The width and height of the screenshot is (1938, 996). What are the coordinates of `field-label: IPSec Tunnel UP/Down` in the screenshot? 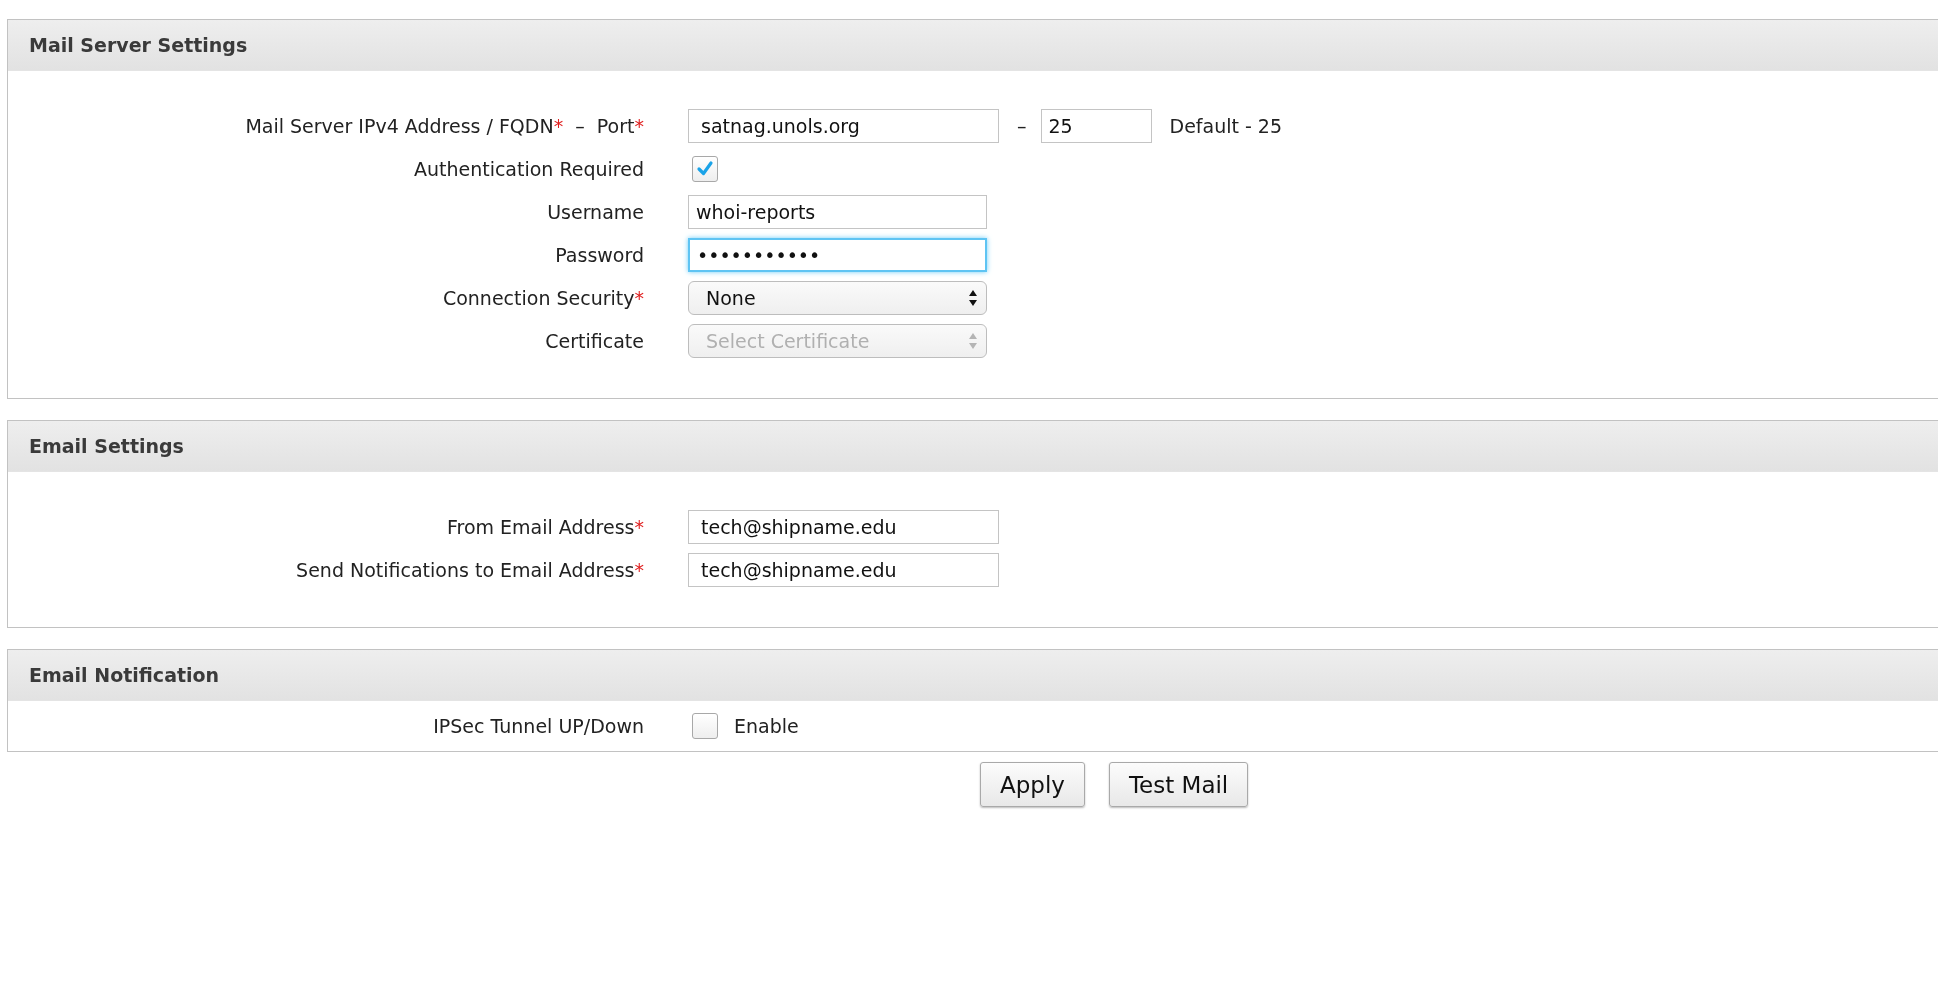 It's located at (538, 726).